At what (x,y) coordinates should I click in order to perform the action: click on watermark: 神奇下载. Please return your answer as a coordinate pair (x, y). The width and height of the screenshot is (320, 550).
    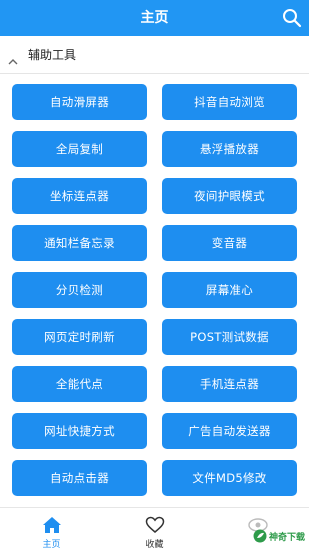
    Looking at the image, I should click on (279, 536).